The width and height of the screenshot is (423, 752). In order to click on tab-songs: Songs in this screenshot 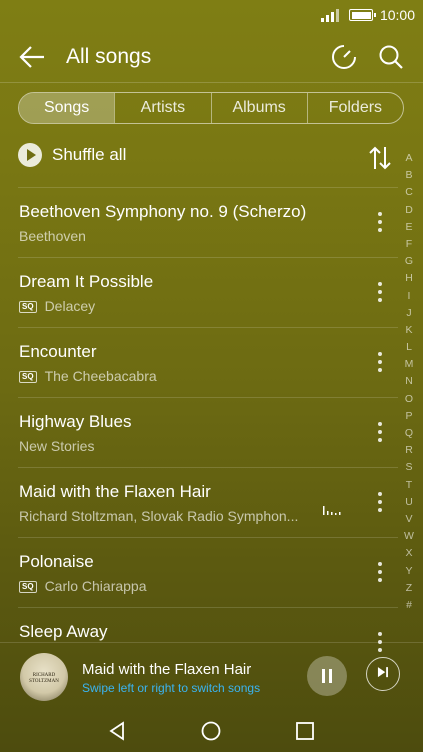, I will do `click(67, 108)`.